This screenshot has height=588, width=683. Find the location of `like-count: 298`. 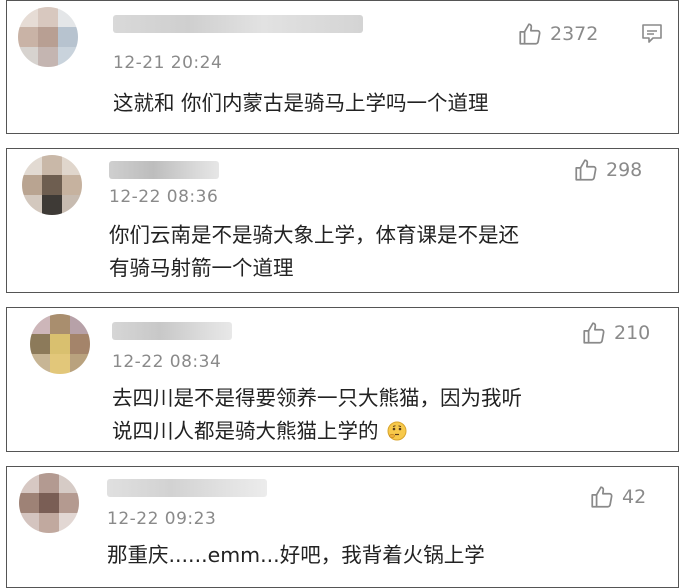

like-count: 298 is located at coordinates (624, 170).